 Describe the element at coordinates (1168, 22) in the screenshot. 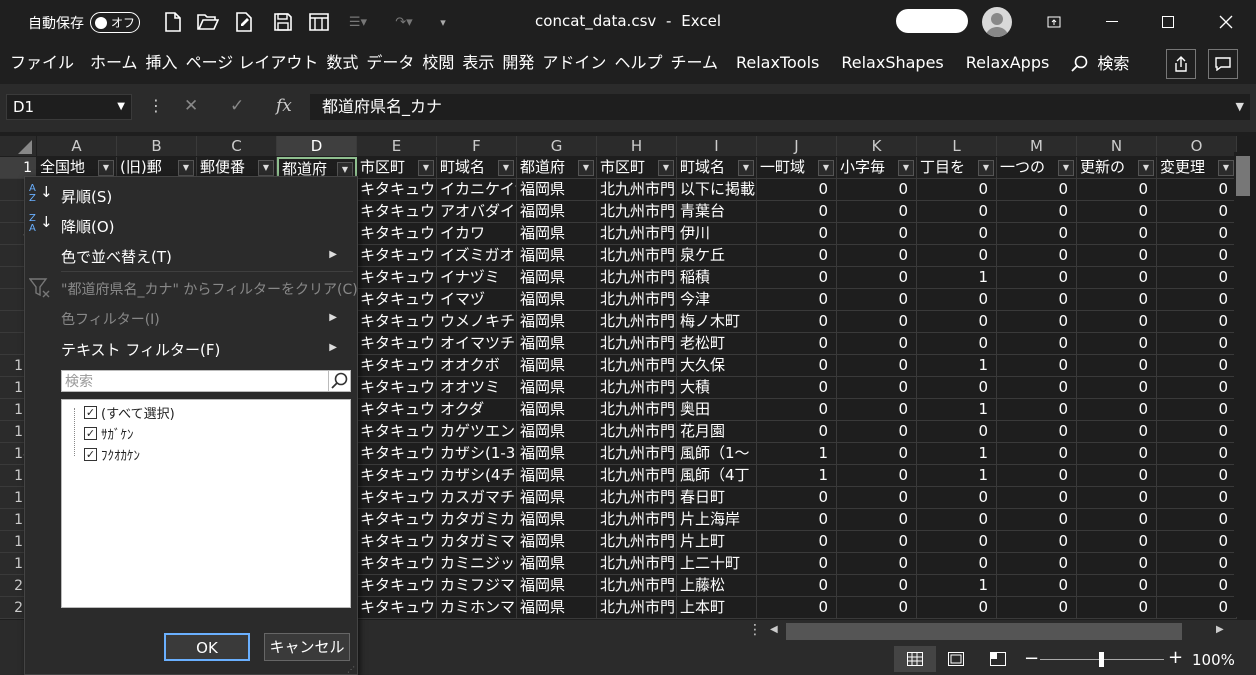

I see `maximize-icon` at that location.